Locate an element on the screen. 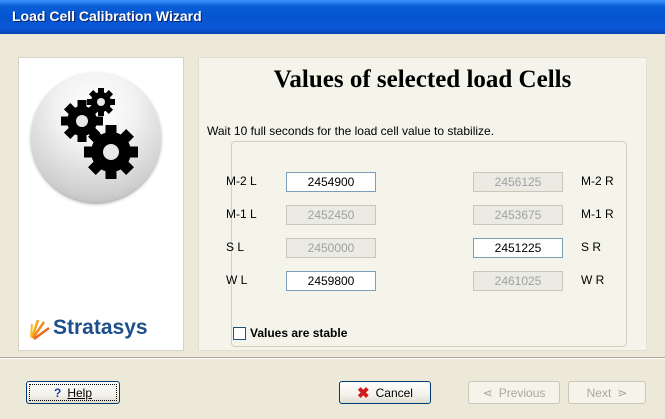 The width and height of the screenshot is (665, 419). previous-arrow-icon: ⋖ is located at coordinates (487, 392).